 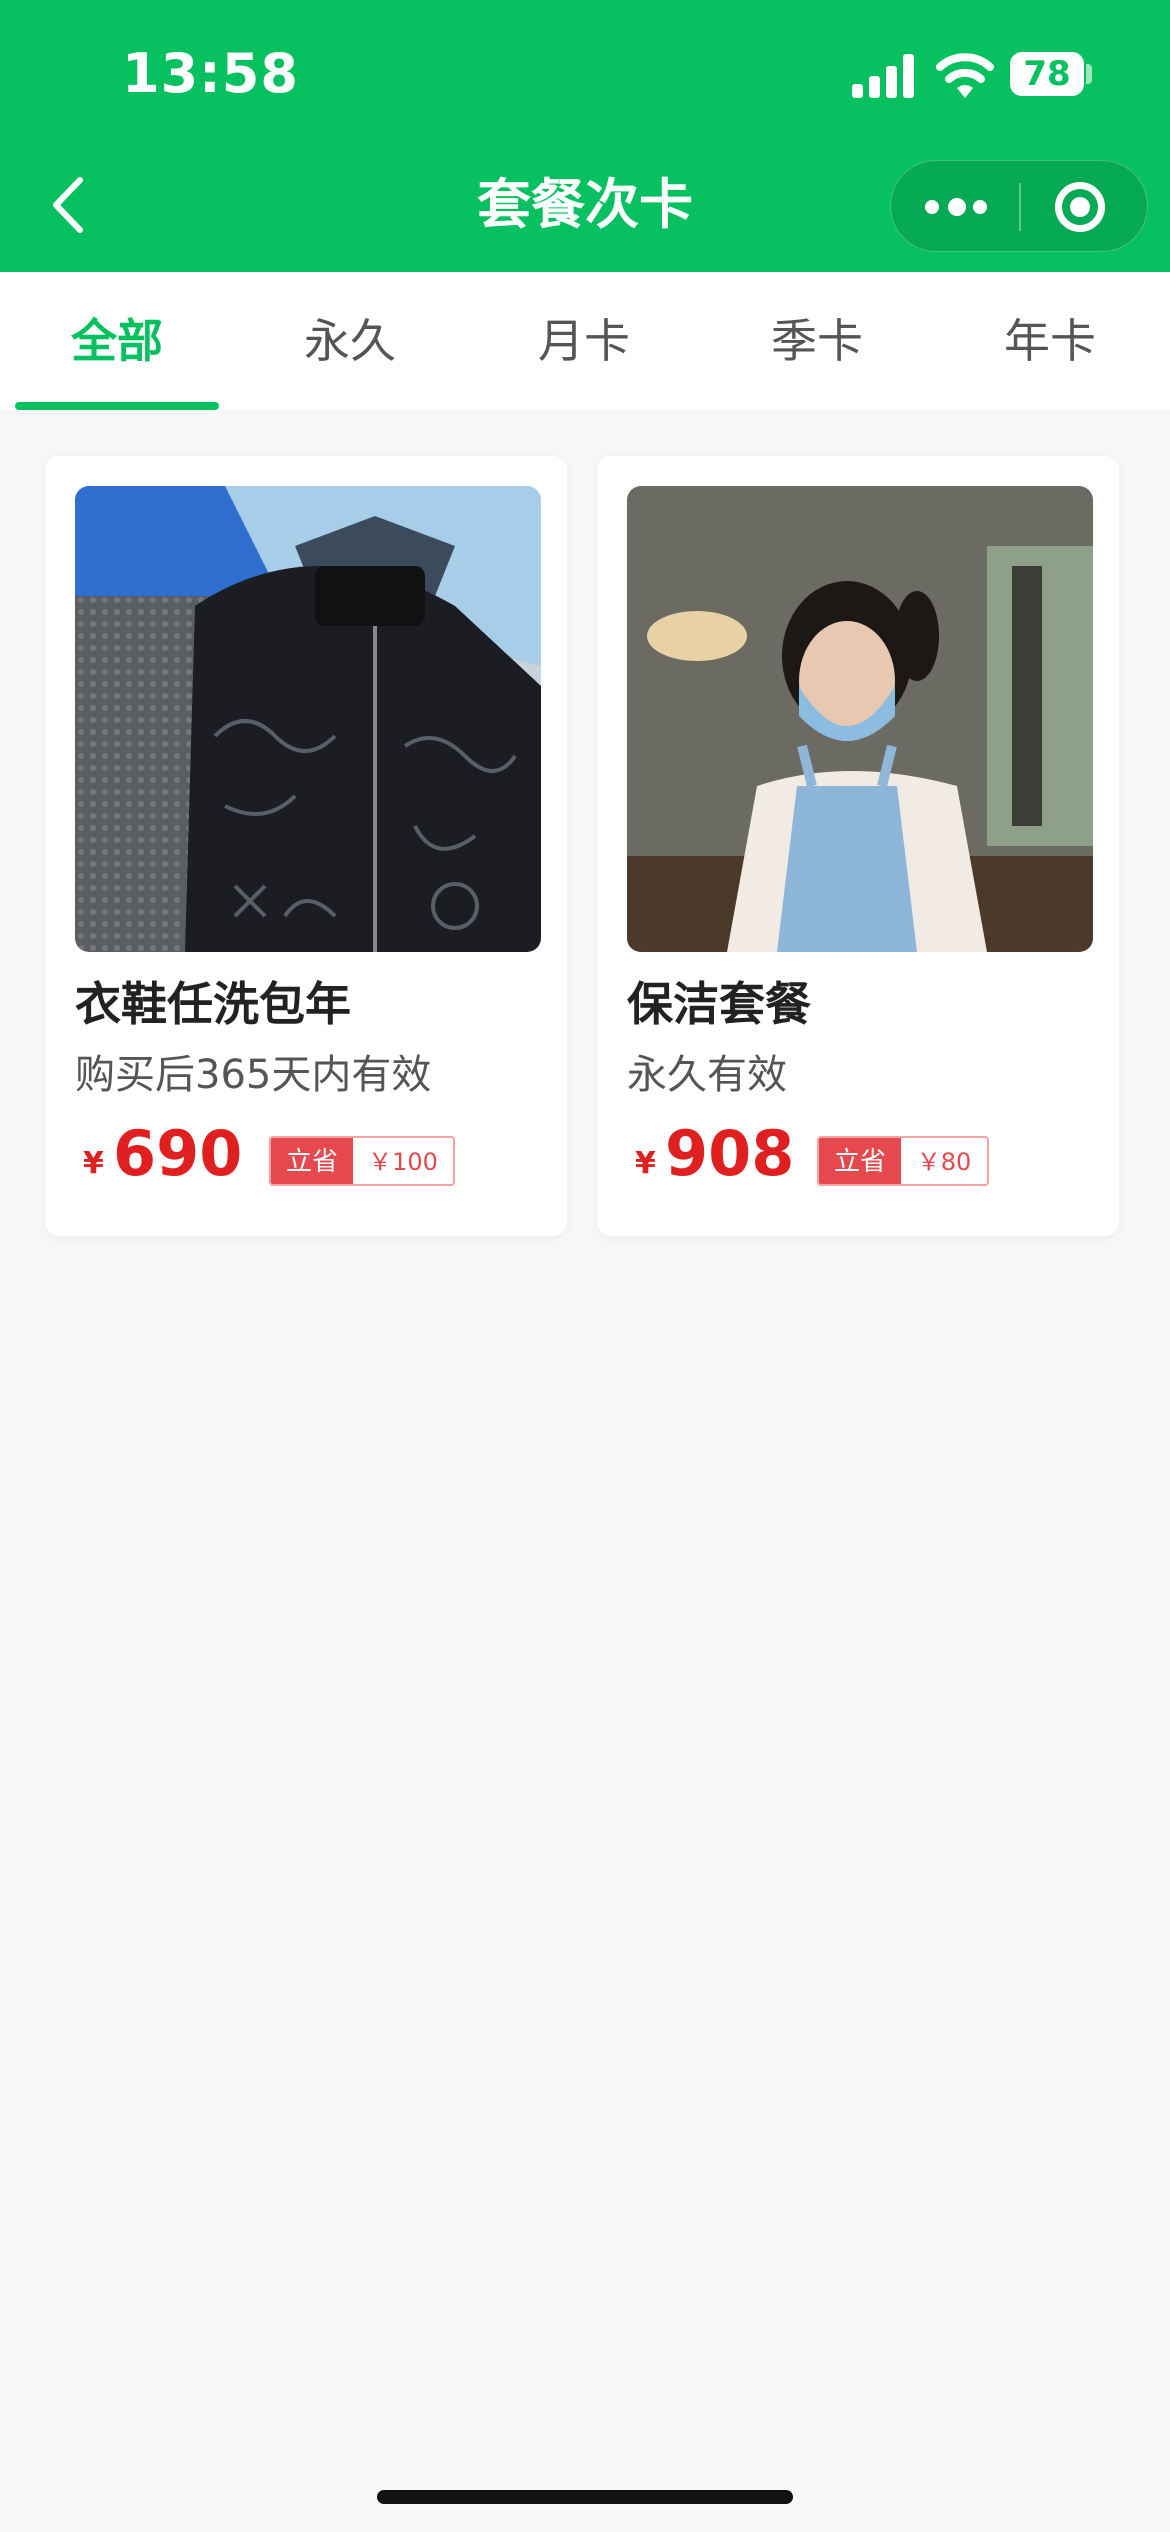 What do you see at coordinates (1047, 74) in the screenshot?
I see `battery-icon: 78` at bounding box center [1047, 74].